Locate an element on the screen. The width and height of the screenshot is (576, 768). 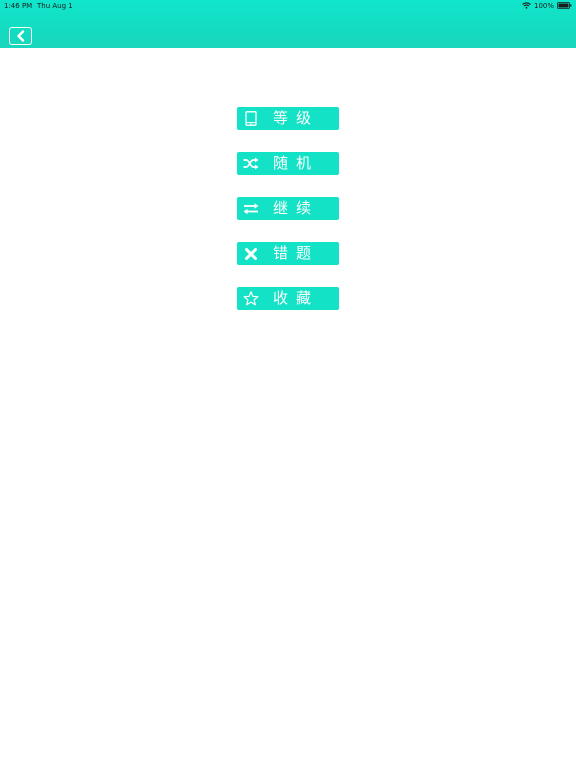
menu-button-label: 继续 is located at coordinates (296, 208).